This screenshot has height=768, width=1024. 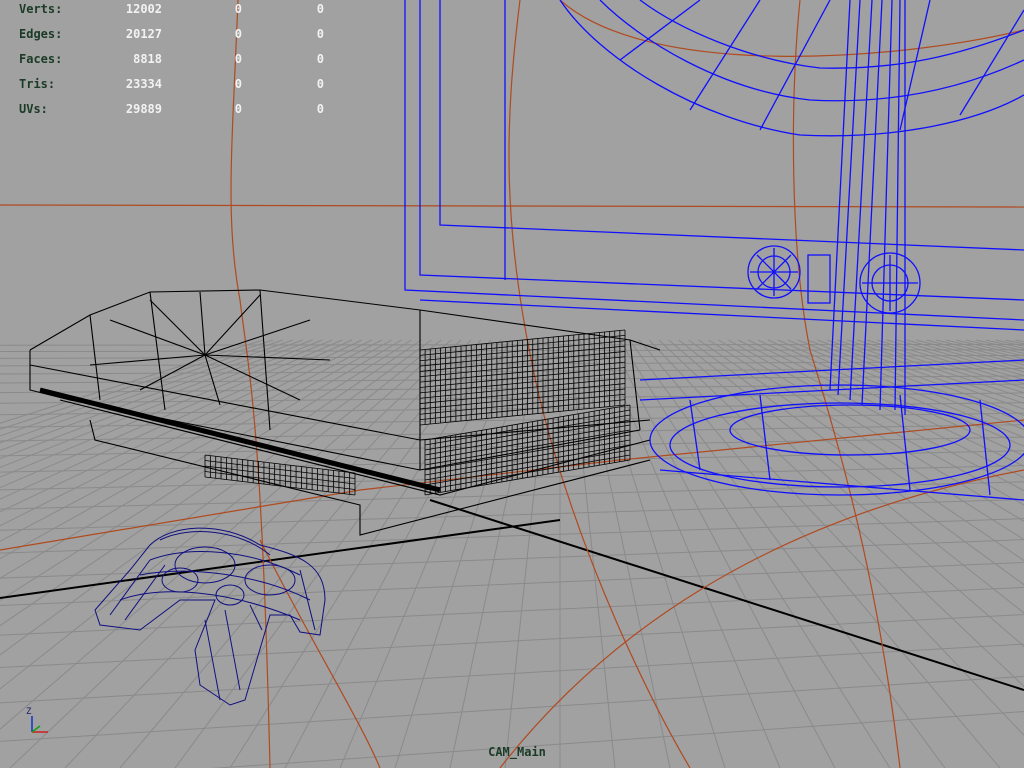 I want to click on hud-value: 12002, so click(x=143, y=9).